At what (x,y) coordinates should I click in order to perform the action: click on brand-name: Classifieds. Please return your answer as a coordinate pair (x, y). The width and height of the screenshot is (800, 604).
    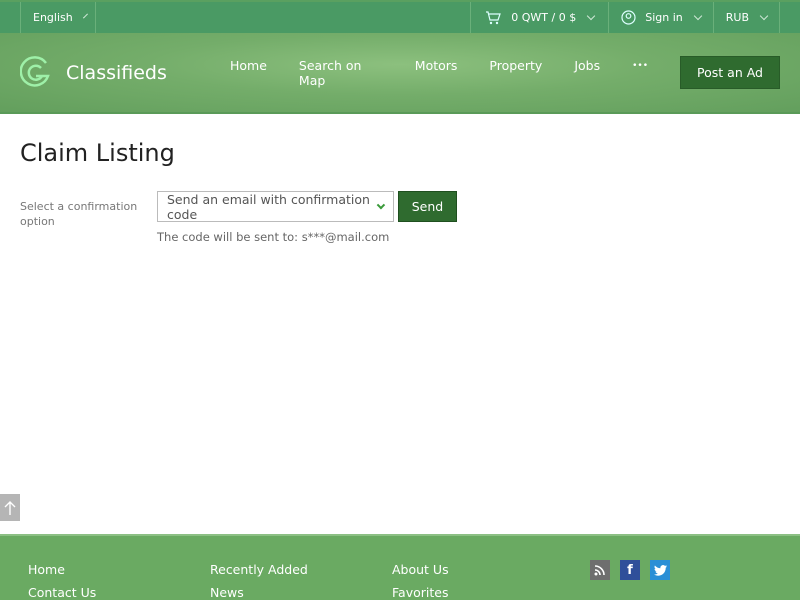
    Looking at the image, I should click on (116, 72).